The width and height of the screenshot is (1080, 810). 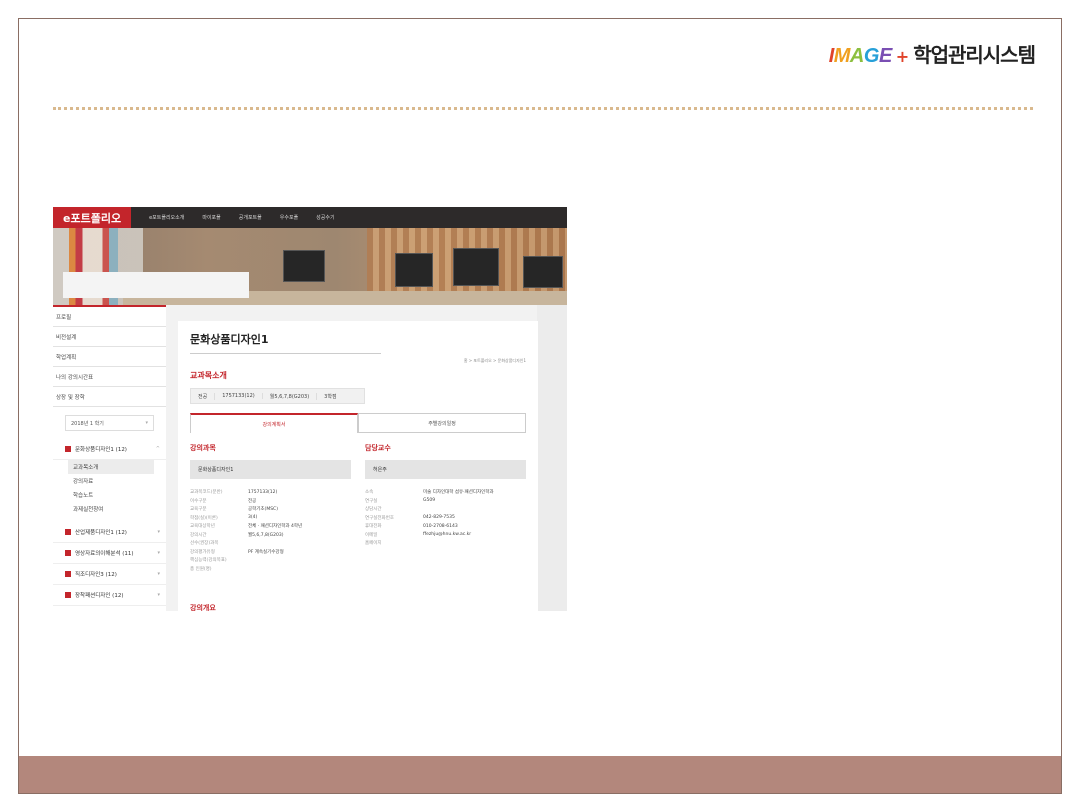 What do you see at coordinates (109, 495) in the screenshot?
I see `sidebar-sub-notes: 학습노트` at bounding box center [109, 495].